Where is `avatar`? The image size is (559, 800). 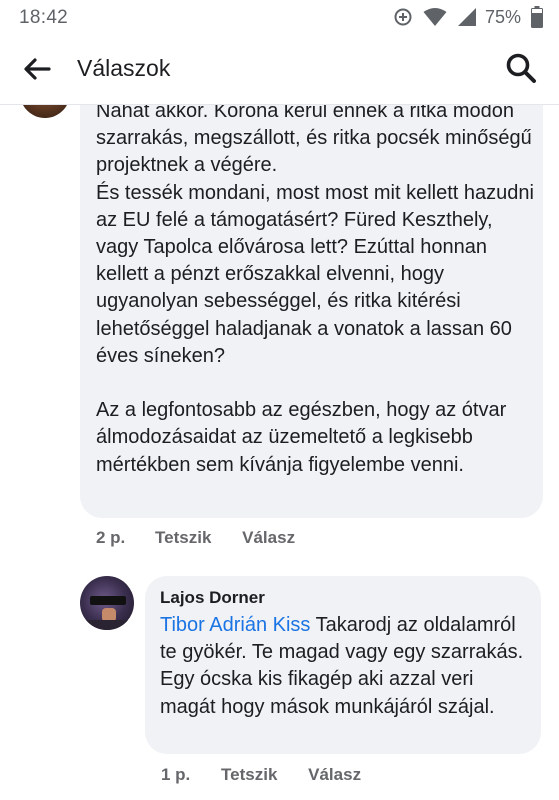 avatar is located at coordinates (107, 603).